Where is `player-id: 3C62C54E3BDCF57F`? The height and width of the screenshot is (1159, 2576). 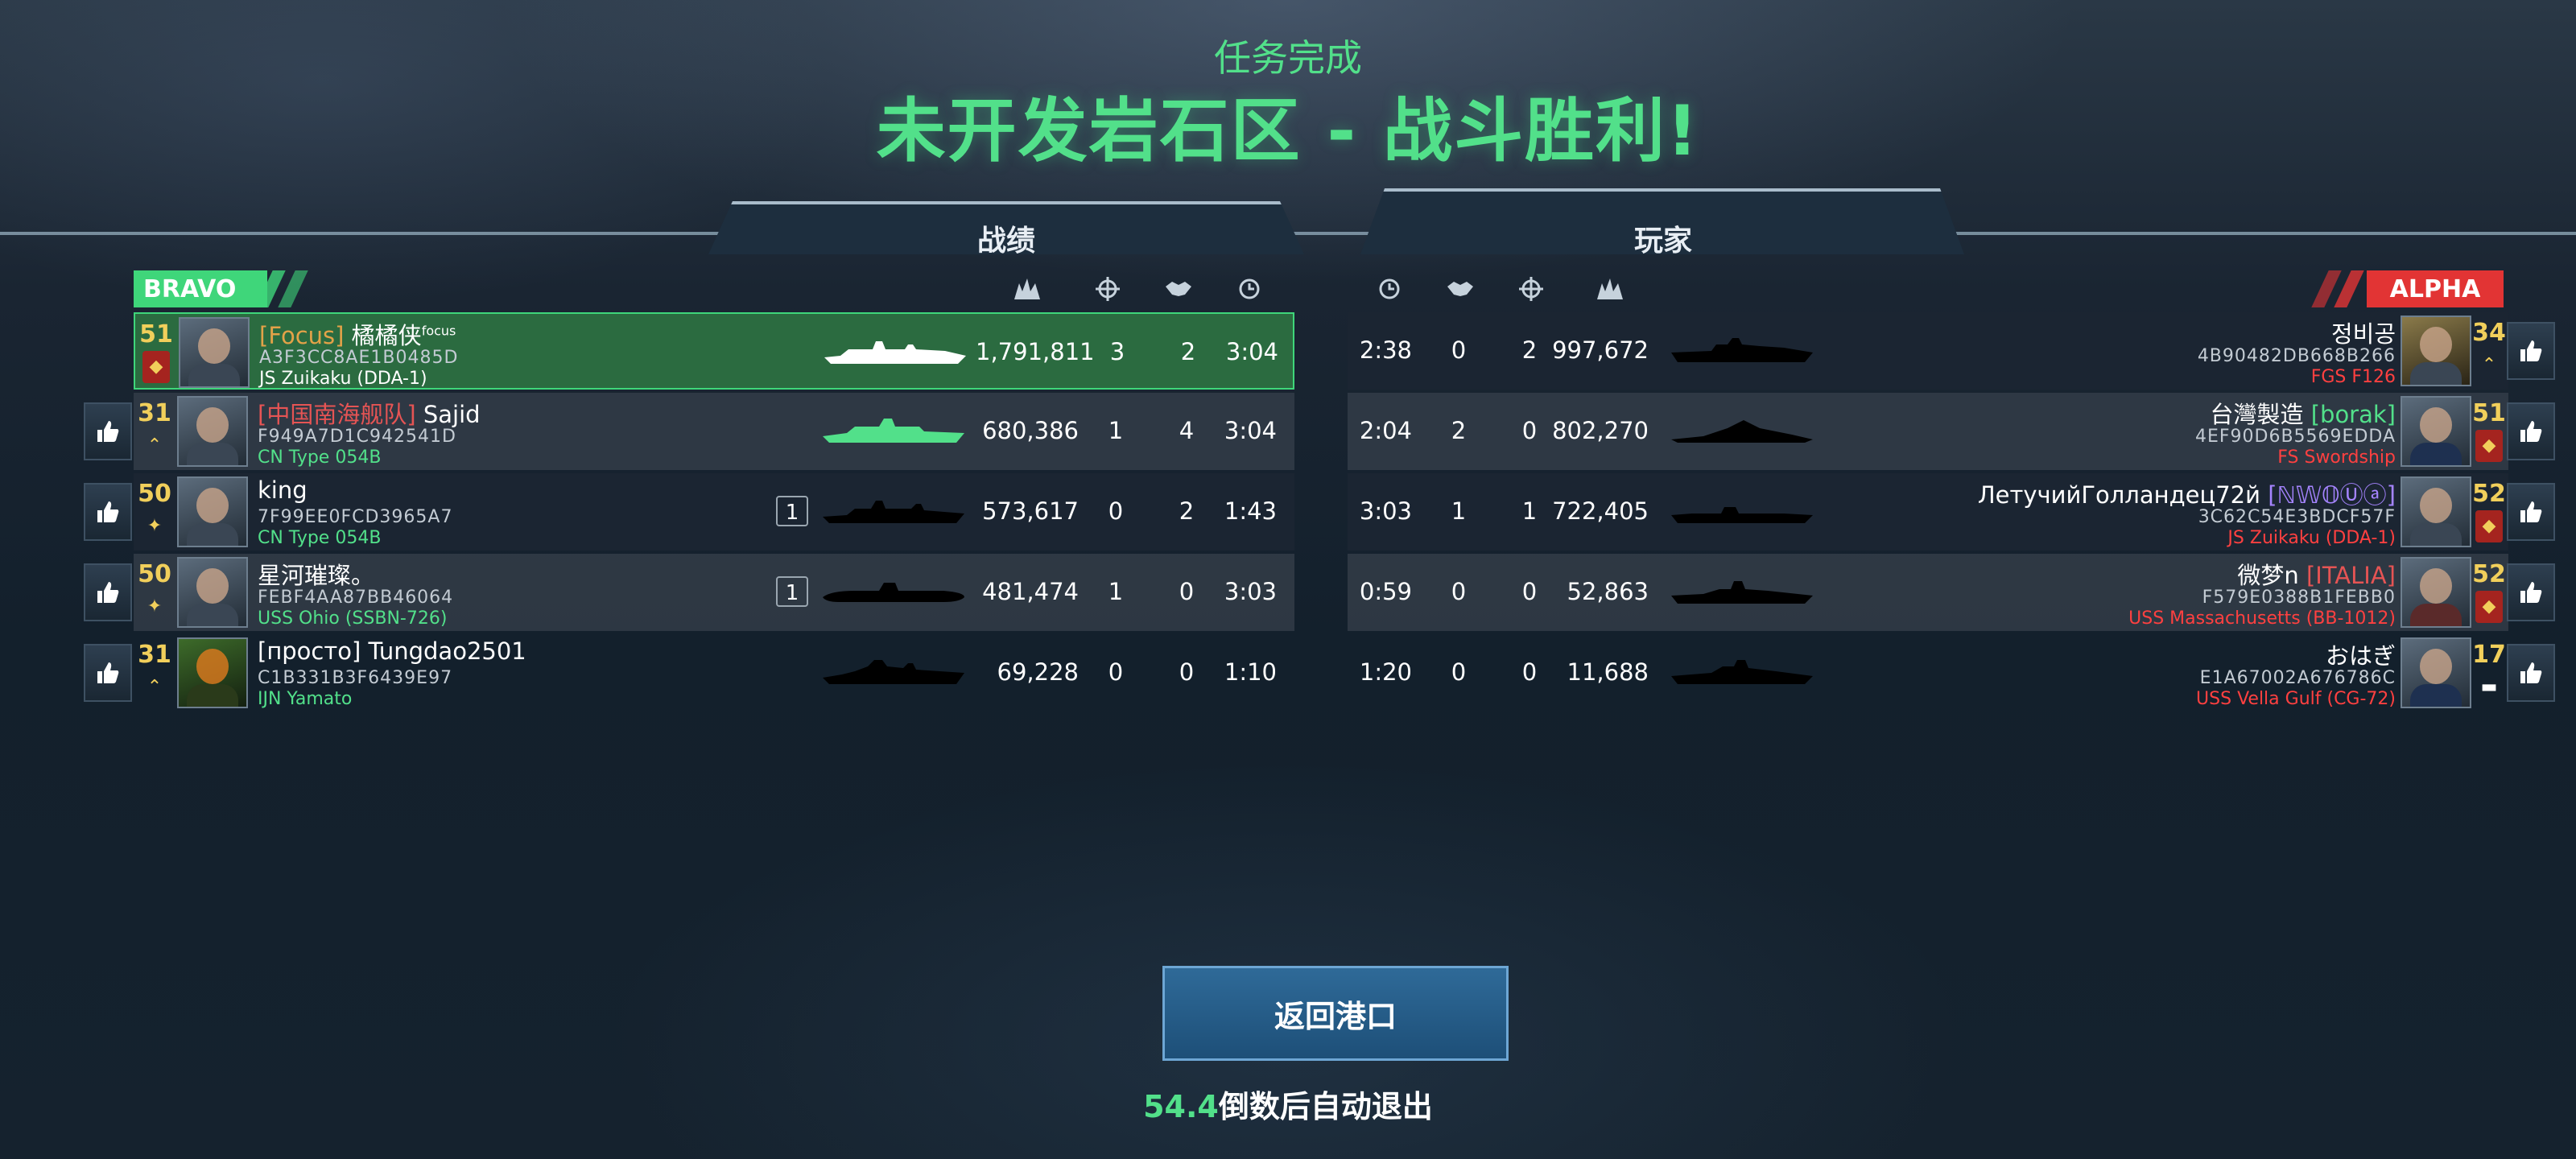 player-id: 3C62C54E3BDCF57F is located at coordinates (2297, 517).